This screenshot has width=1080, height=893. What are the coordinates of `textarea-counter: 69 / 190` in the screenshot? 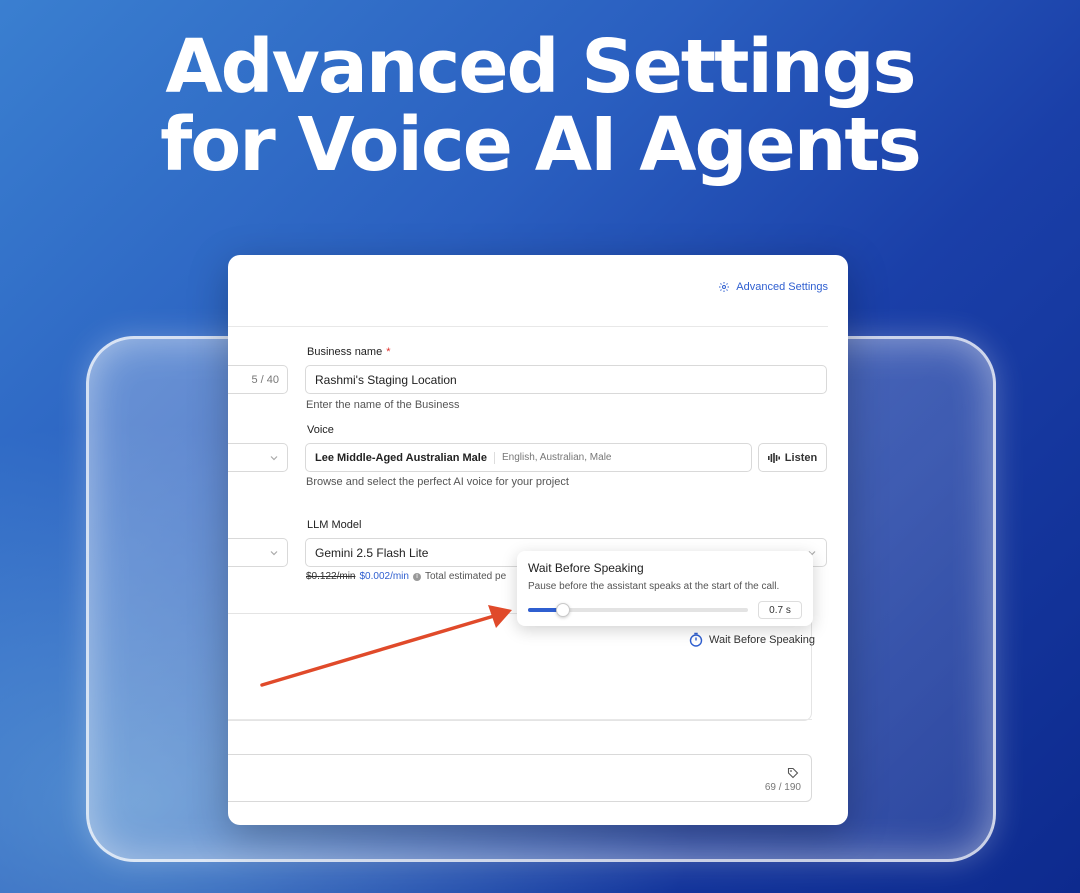 It's located at (782, 787).